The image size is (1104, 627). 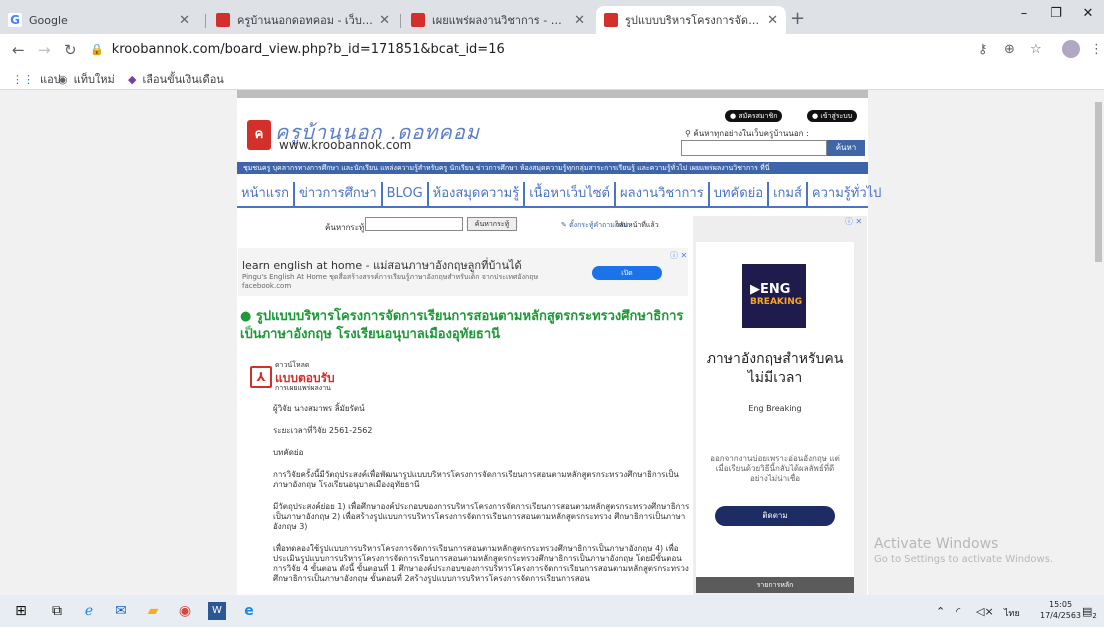 I want to click on nav-item-content: เนื้อหาเว็บไซต์, so click(x=570, y=194).